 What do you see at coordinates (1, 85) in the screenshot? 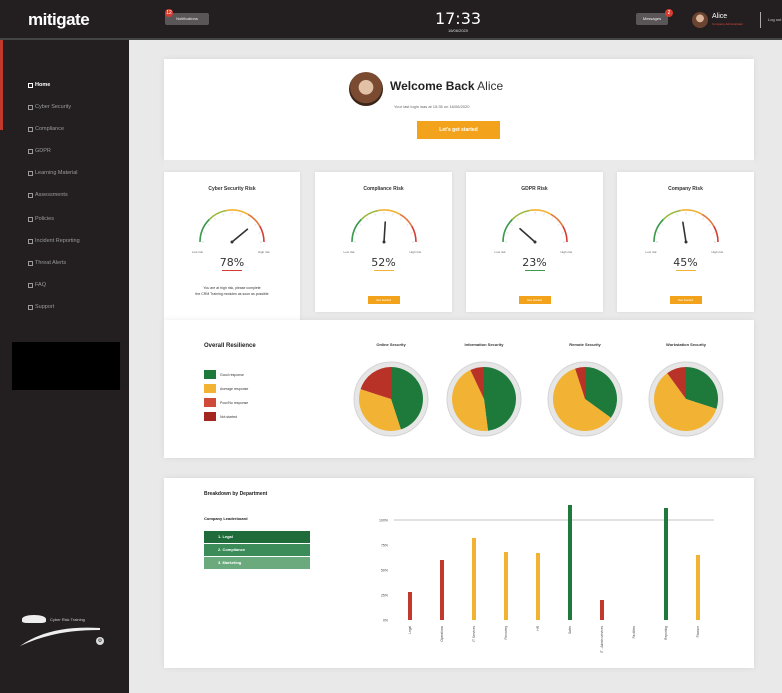
I see `sidebar-accent` at bounding box center [1, 85].